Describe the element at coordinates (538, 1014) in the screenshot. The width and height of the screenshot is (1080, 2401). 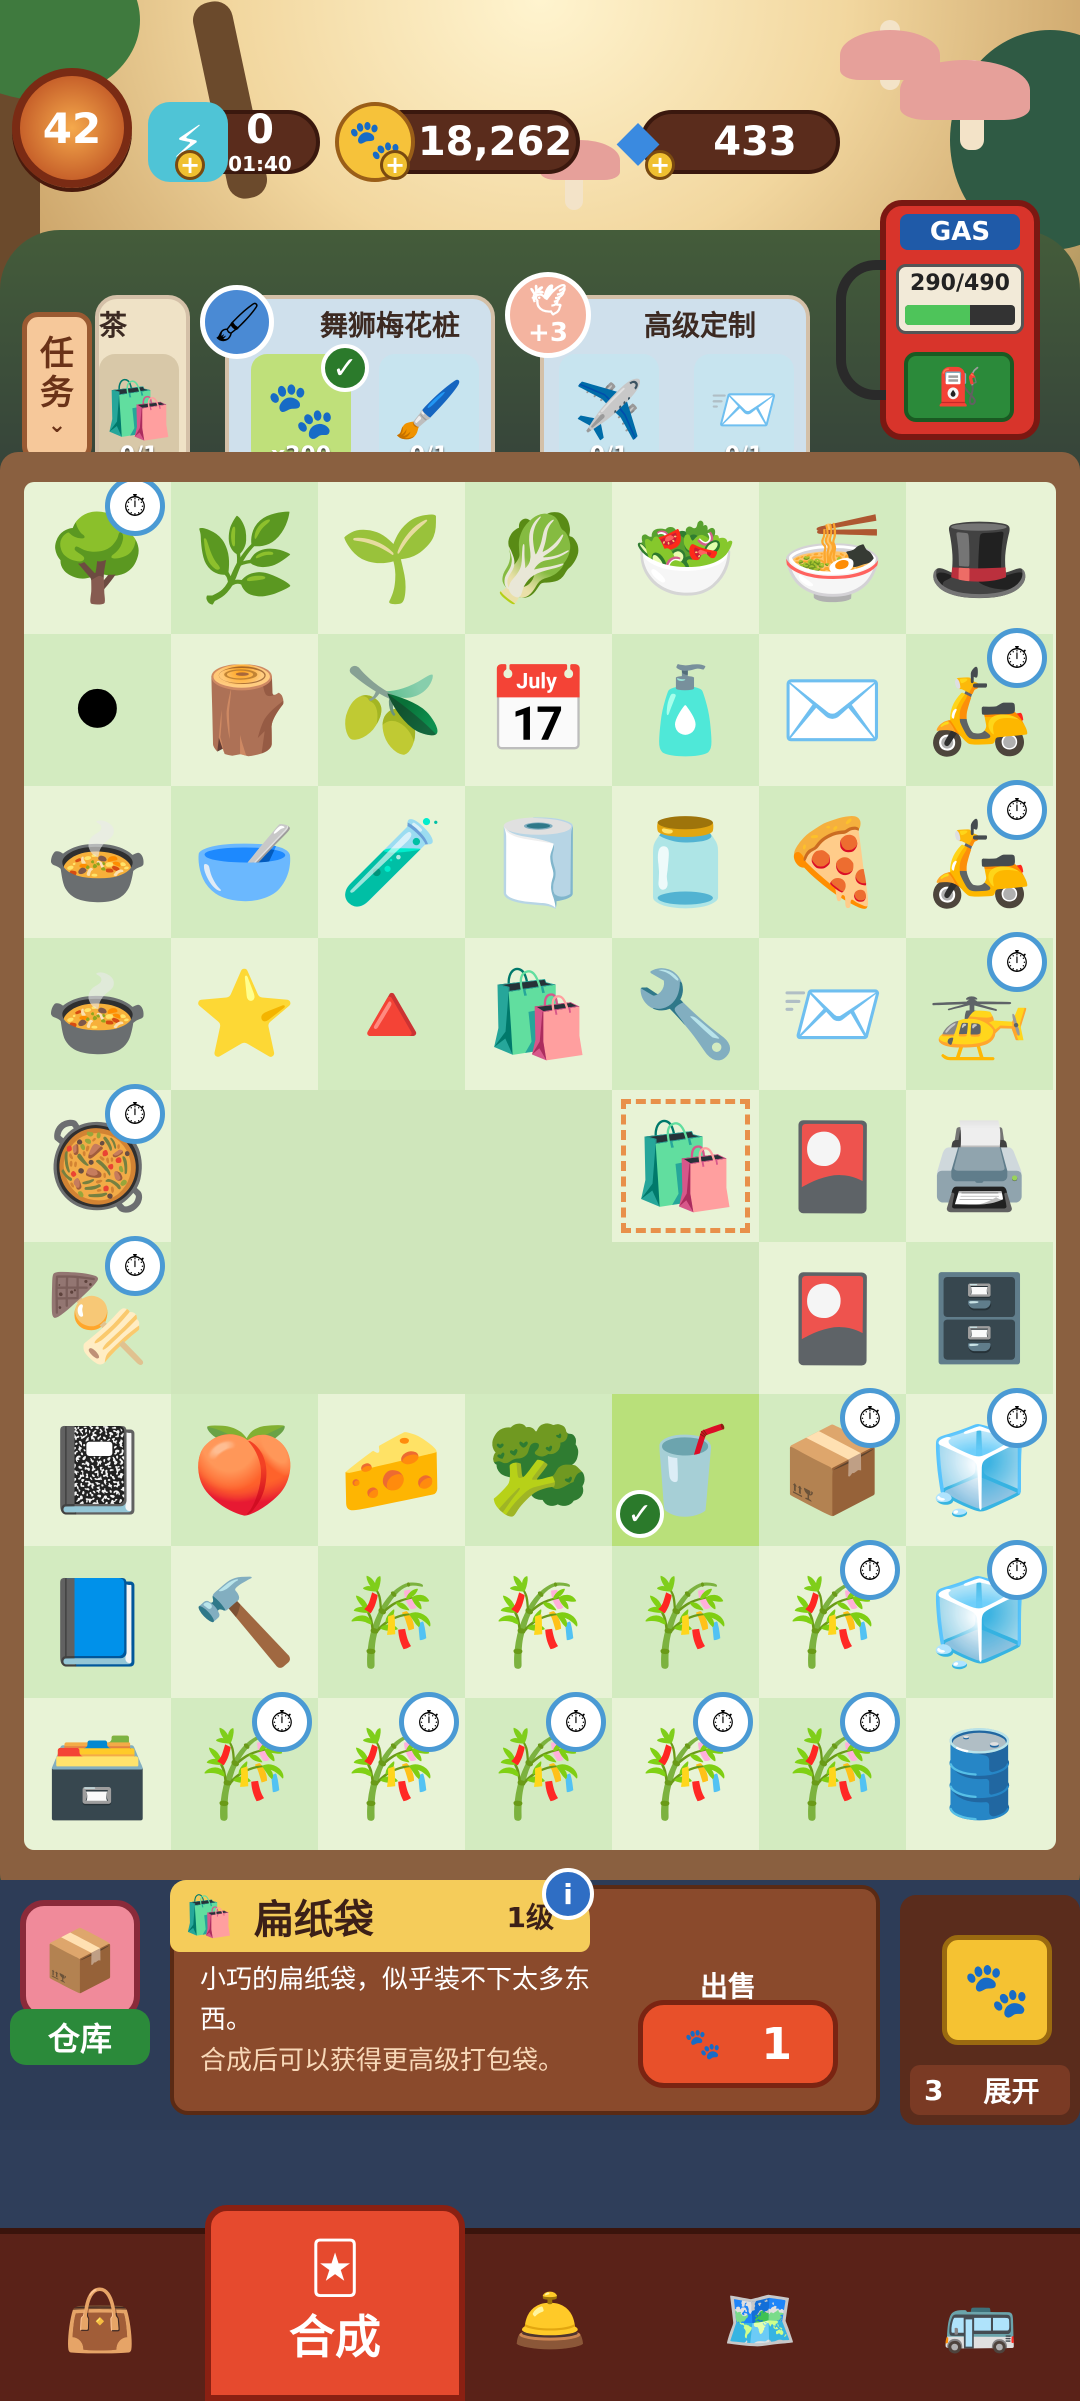
I see `board-cell: 🛍️` at that location.